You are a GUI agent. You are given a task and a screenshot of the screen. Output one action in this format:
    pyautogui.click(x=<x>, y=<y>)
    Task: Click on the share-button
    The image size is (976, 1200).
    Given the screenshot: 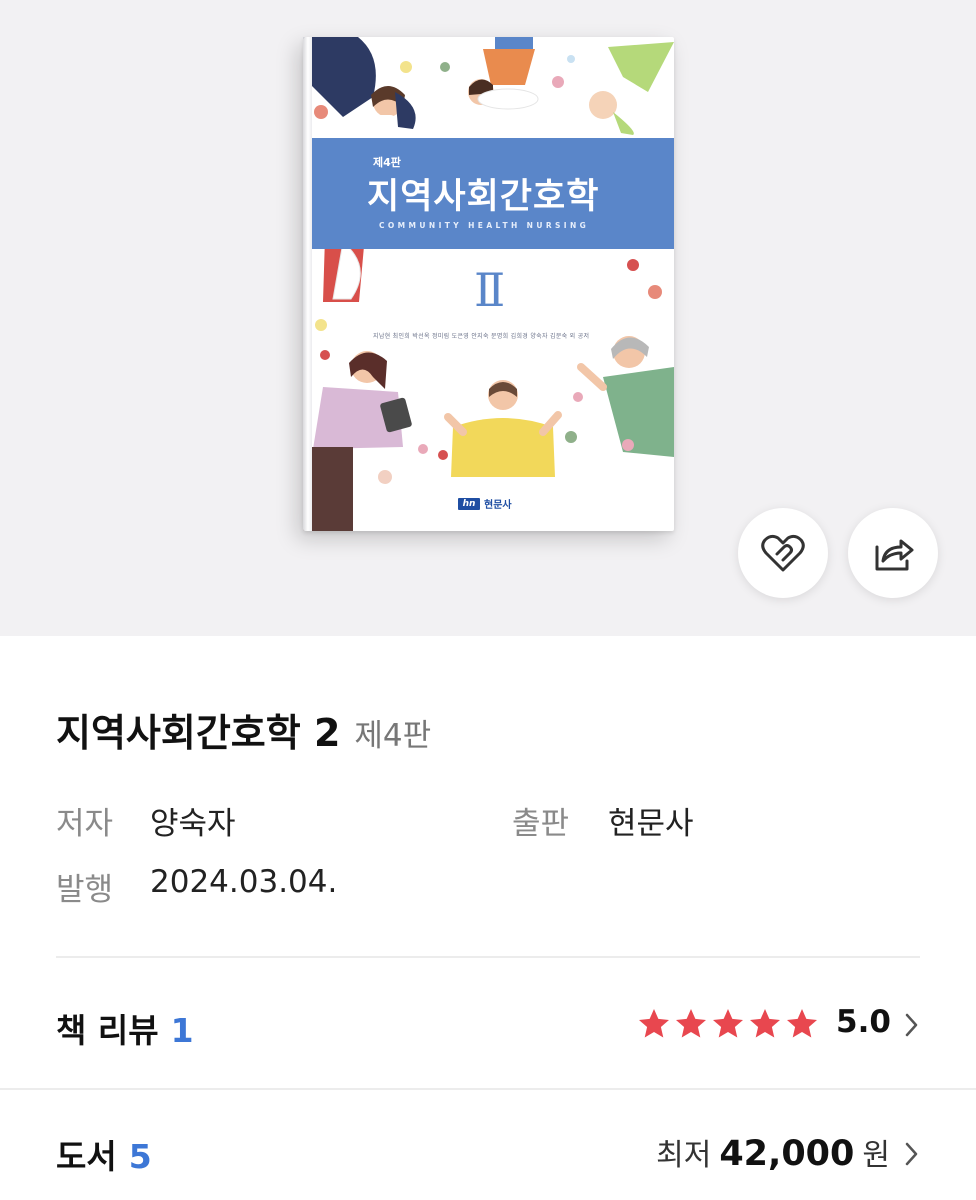 What is the action you would take?
    pyautogui.click(x=893, y=553)
    